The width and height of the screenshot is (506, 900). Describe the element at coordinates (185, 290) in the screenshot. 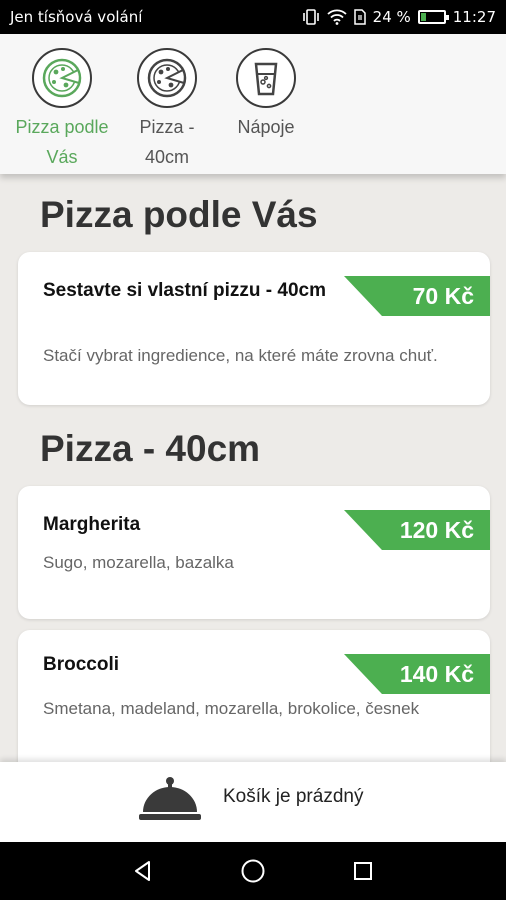

I see `item-name: Sestavte si vlastní pizzu - 40cm` at that location.